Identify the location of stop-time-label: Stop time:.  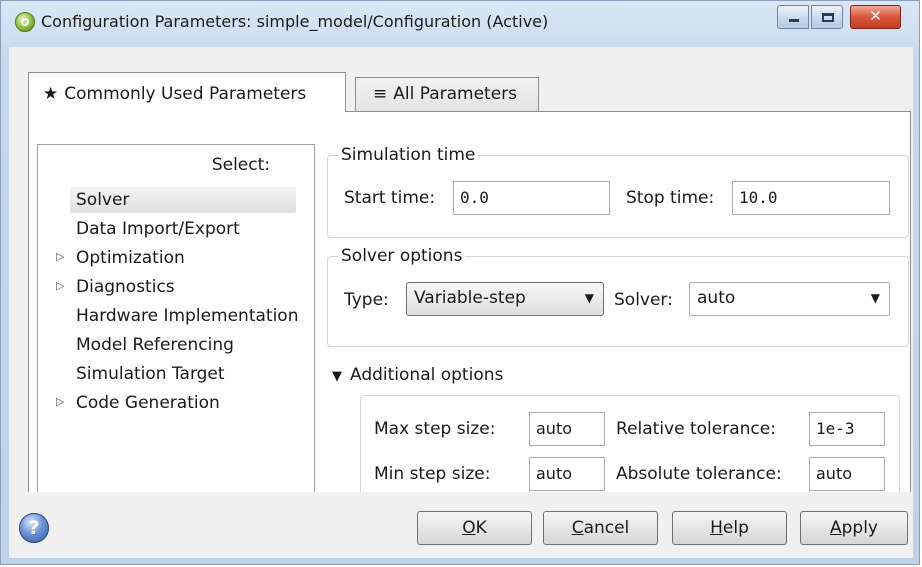
(670, 198).